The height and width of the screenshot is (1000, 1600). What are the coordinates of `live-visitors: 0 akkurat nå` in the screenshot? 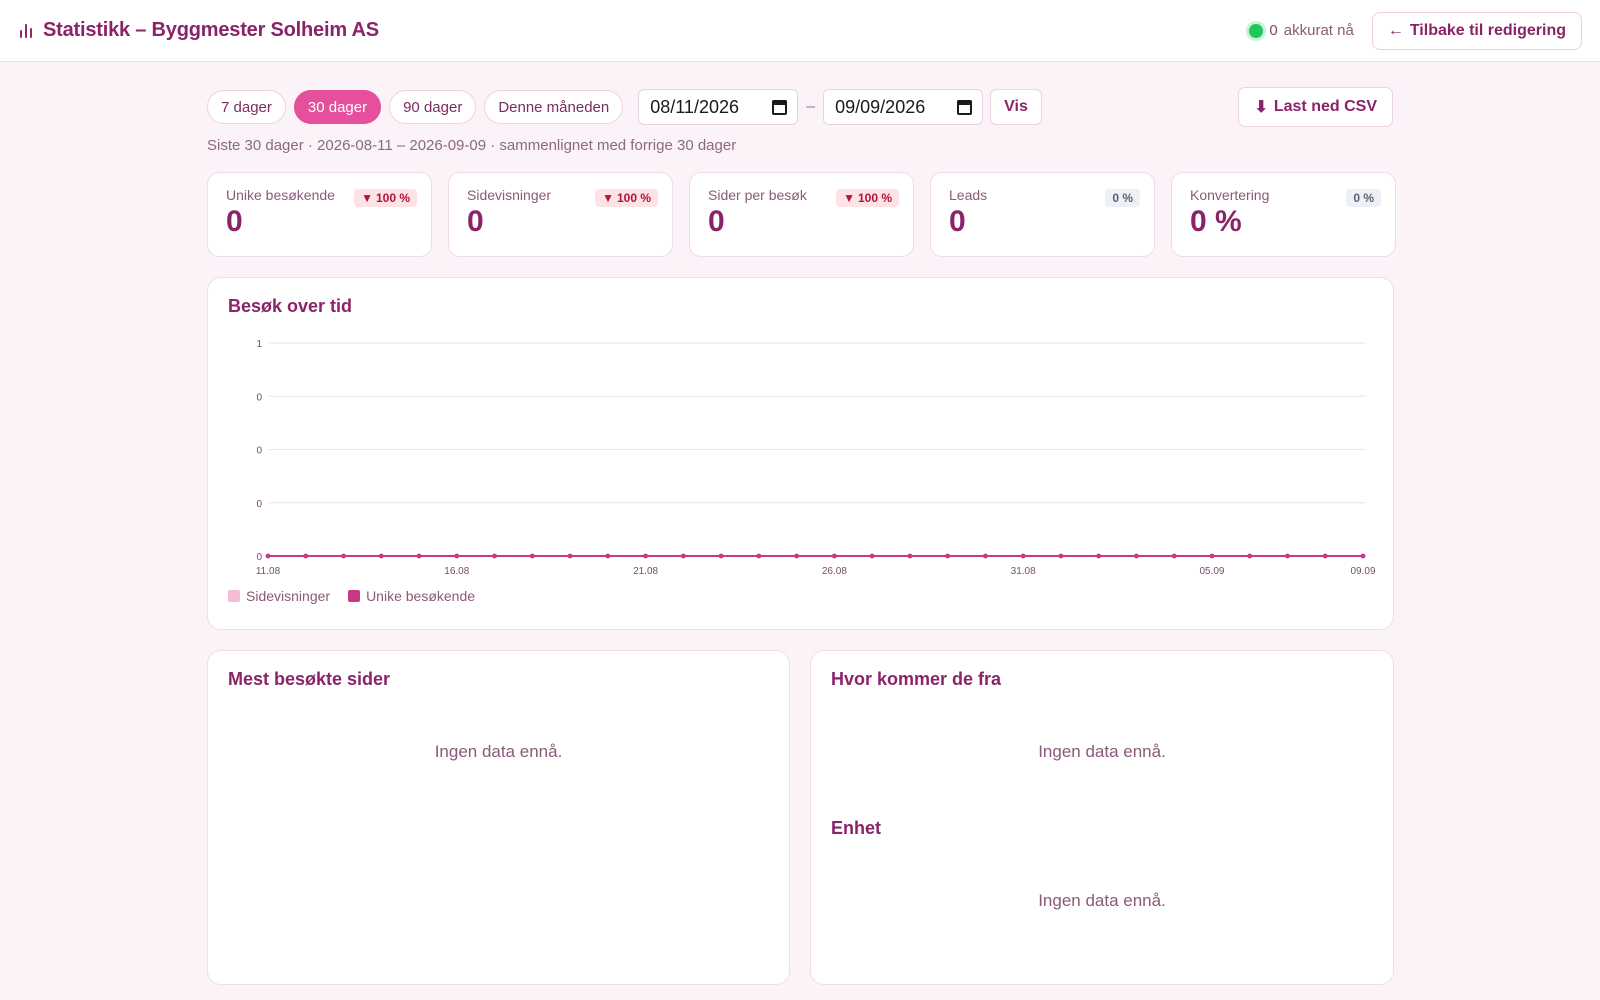 It's located at (1301, 30).